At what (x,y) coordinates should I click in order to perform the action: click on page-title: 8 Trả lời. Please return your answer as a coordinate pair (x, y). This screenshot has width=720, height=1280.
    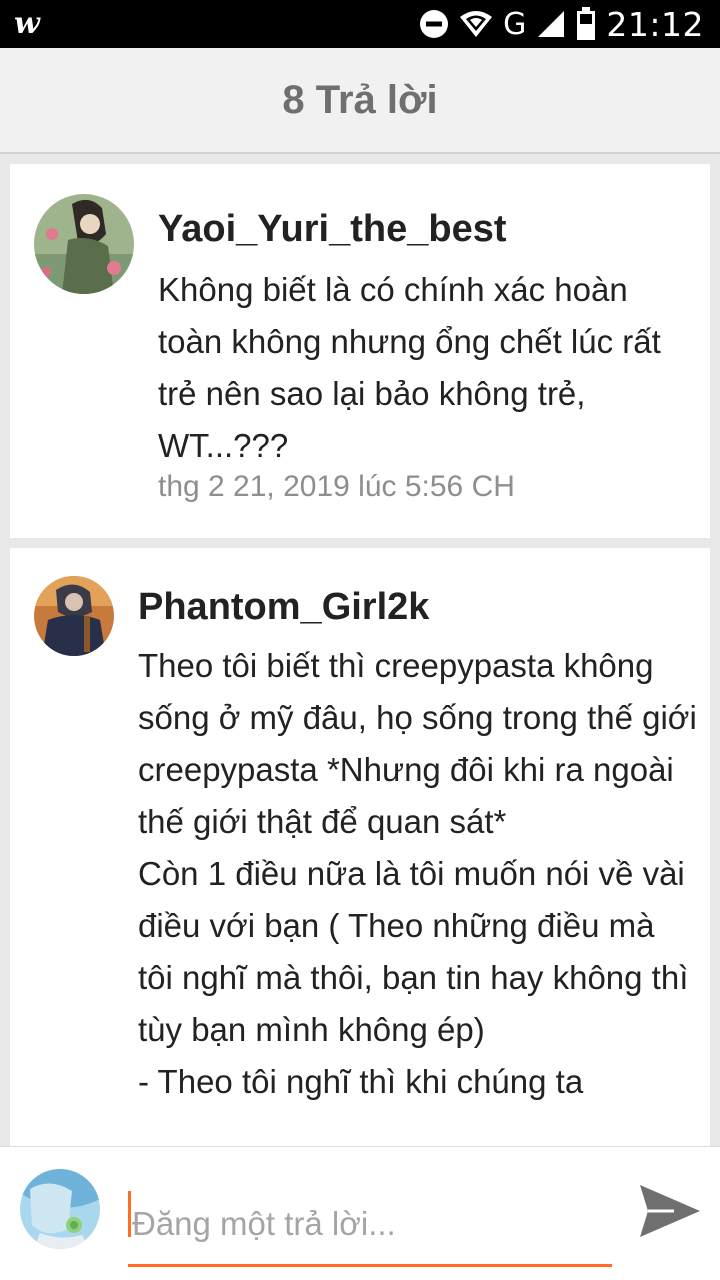
    Looking at the image, I should click on (360, 99).